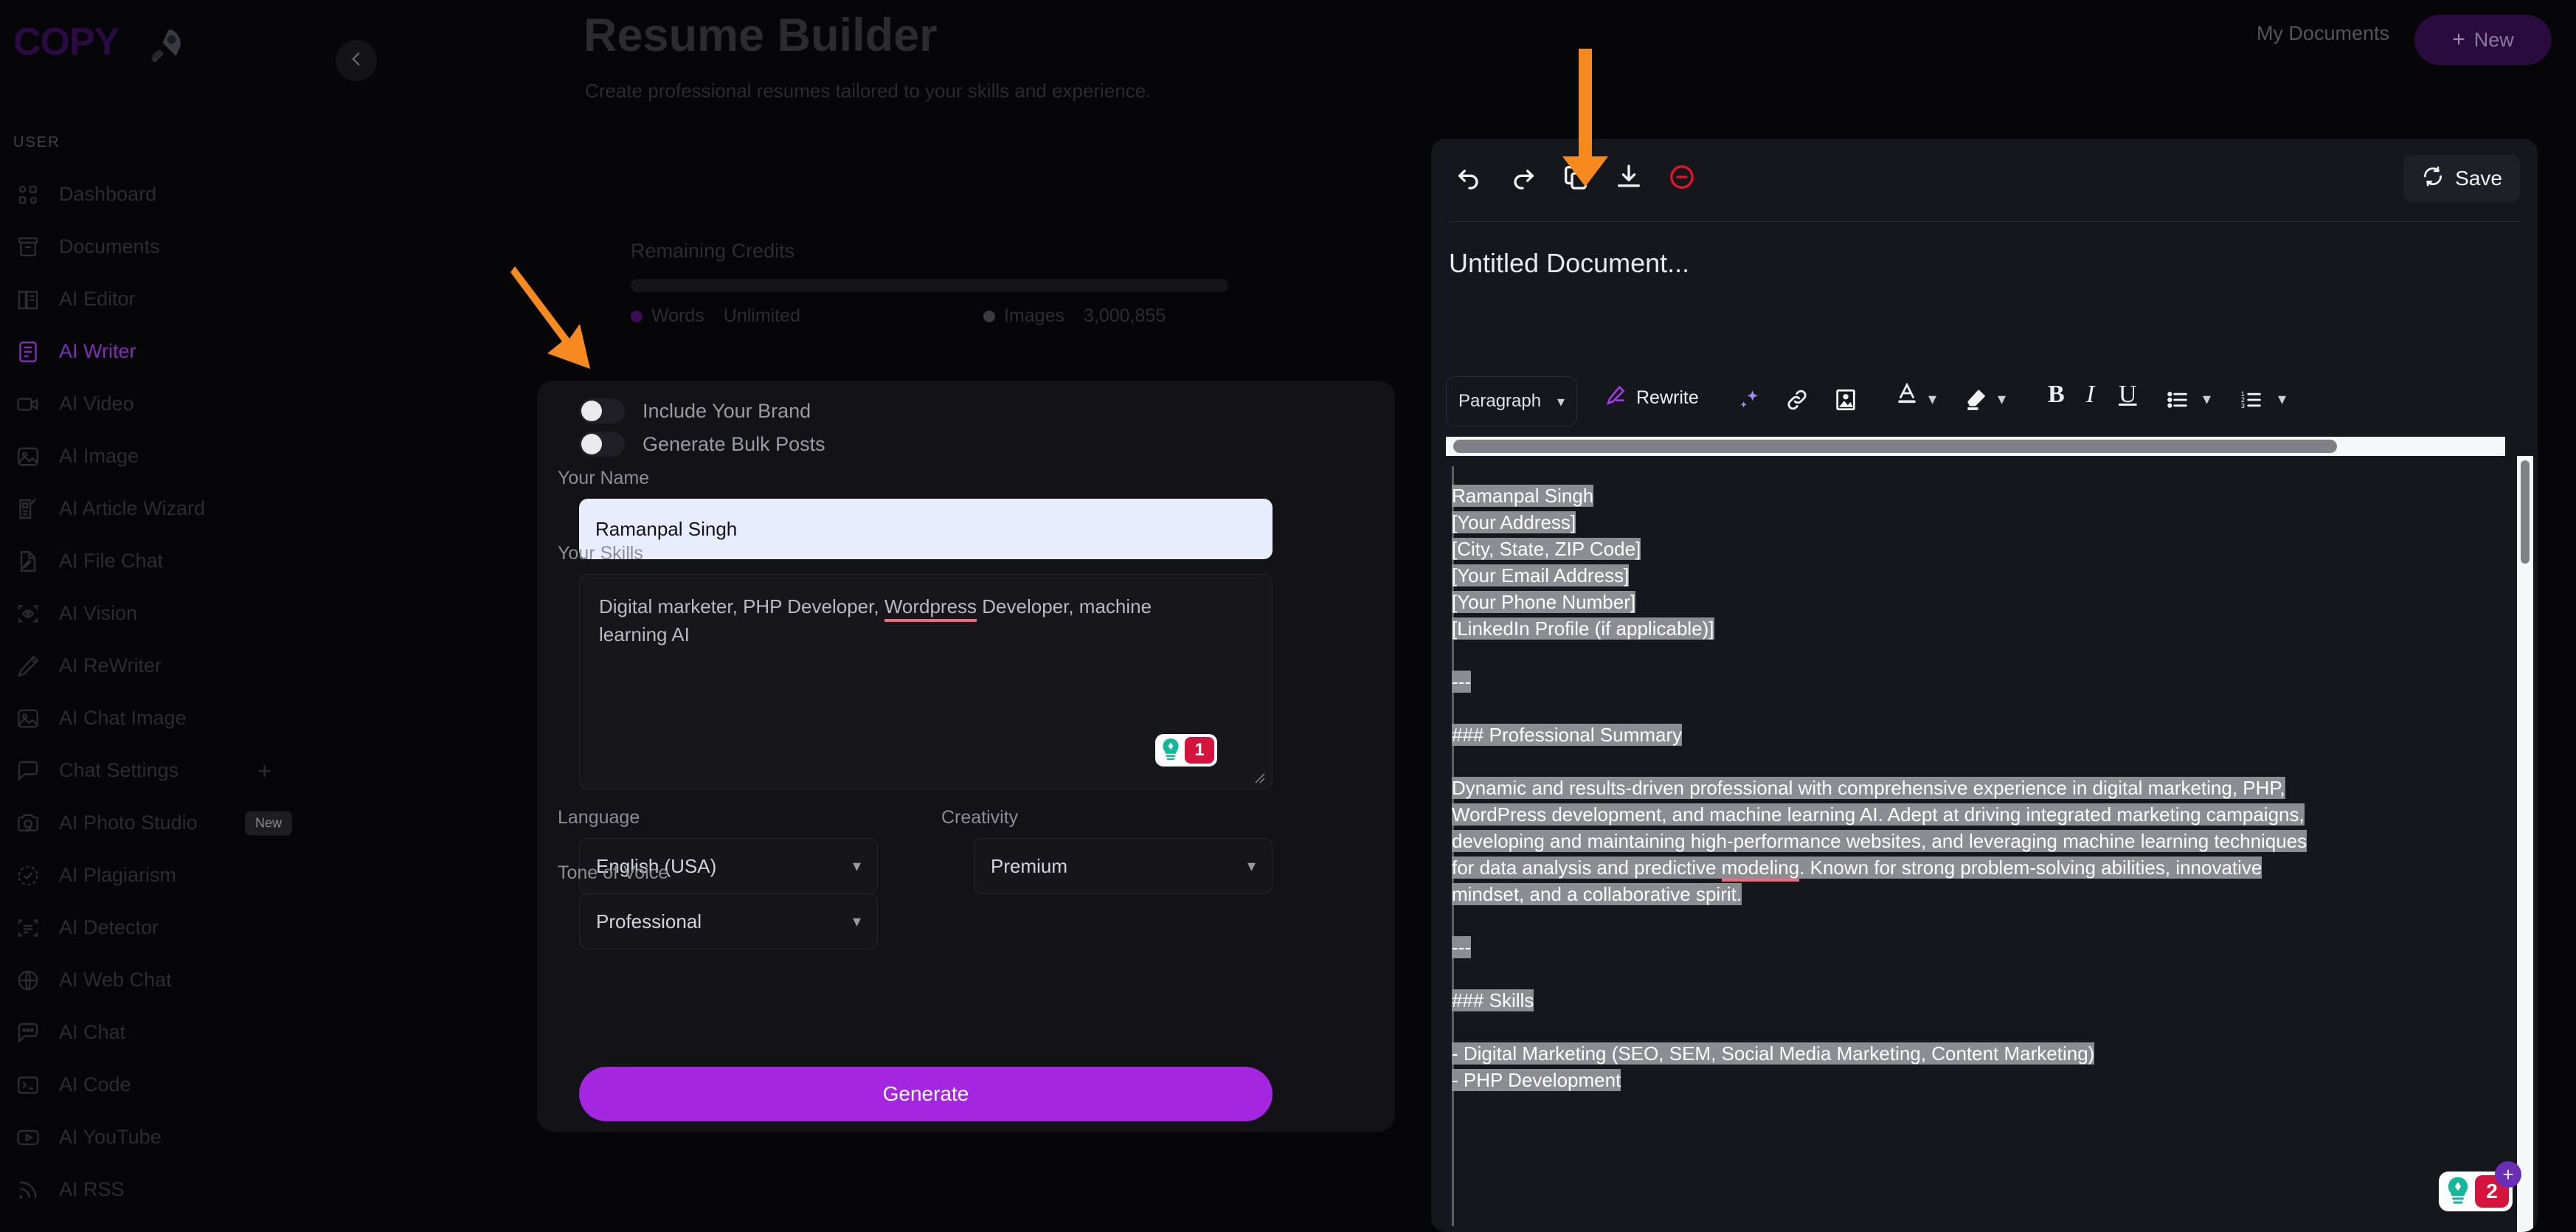 The width and height of the screenshot is (2576, 1232). What do you see at coordinates (1846, 400) in the screenshot?
I see `image-insert-icon` at bounding box center [1846, 400].